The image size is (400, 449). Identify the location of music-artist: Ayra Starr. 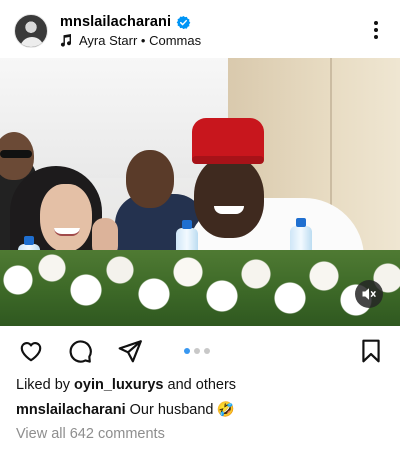
(108, 40).